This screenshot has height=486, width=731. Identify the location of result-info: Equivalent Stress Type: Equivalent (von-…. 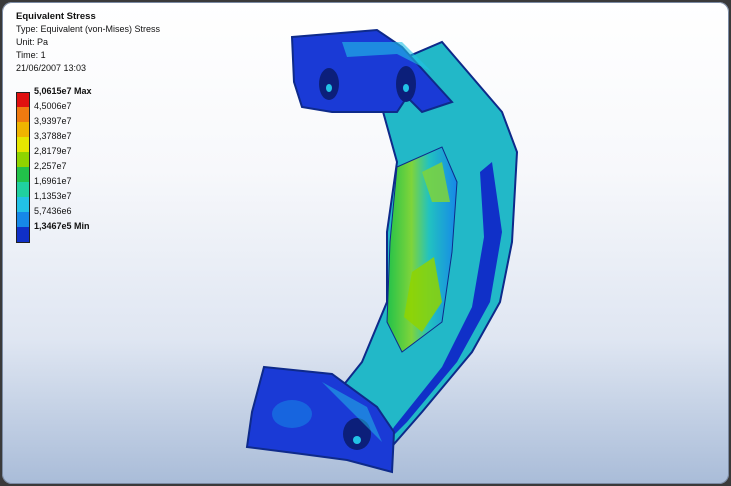
(88, 42).